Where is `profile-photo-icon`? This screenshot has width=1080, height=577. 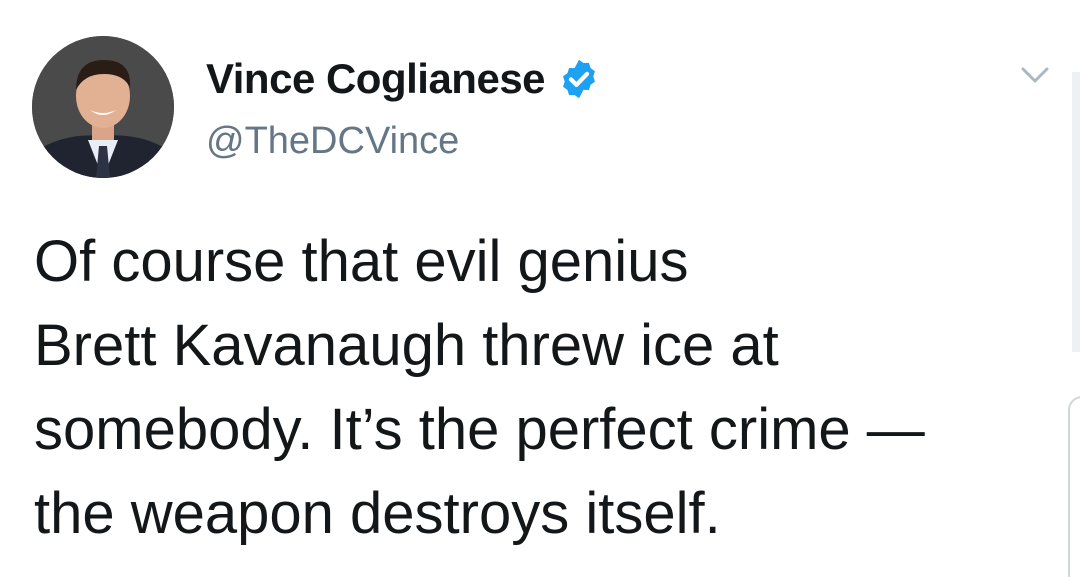
profile-photo-icon is located at coordinates (103, 107).